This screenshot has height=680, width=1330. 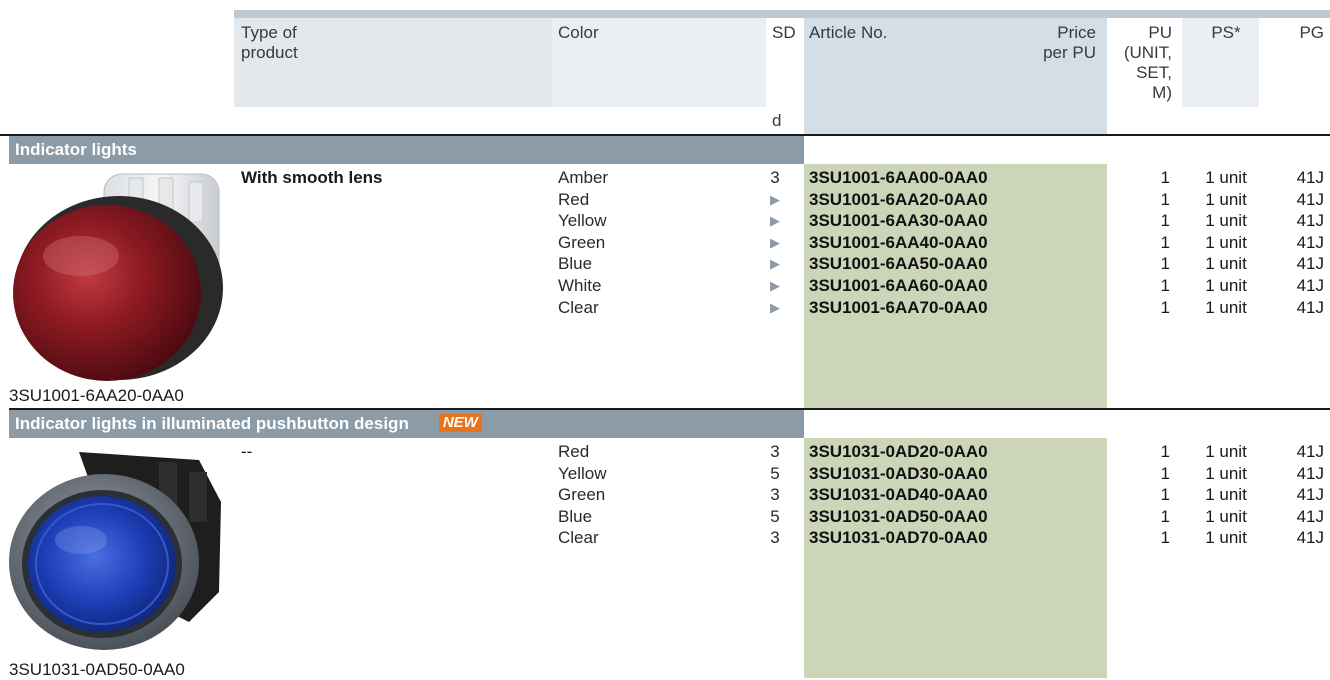 I want to click on article-number: 3SU1001-6AA40-0AA0, so click(x=898, y=242).